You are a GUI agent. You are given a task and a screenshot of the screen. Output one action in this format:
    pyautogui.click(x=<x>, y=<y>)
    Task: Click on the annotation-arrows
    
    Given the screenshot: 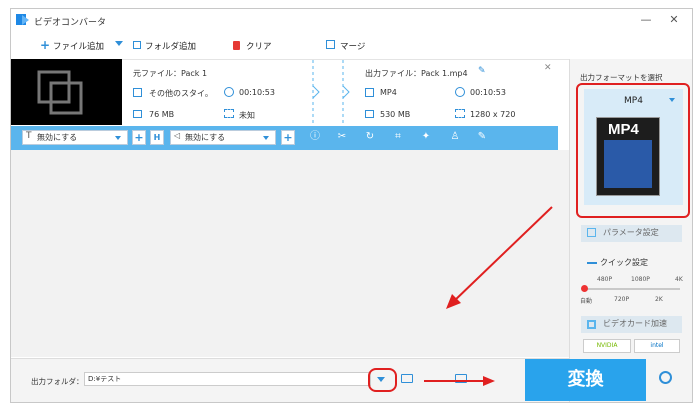 What is the action you would take?
    pyautogui.click(x=488, y=296)
    